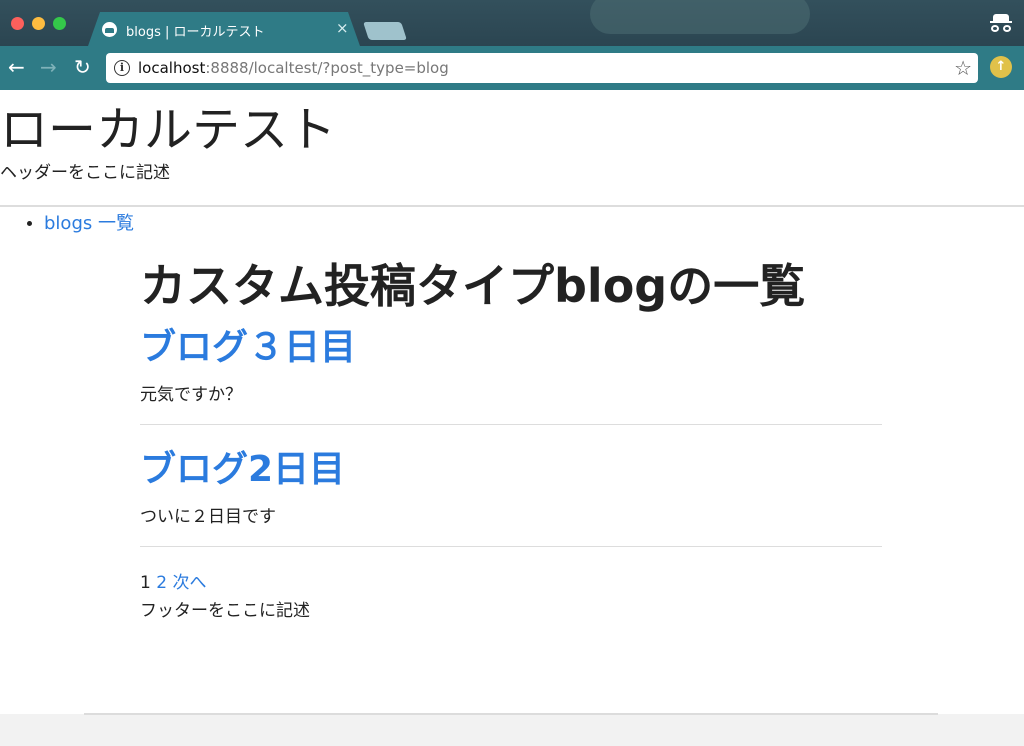 The height and width of the screenshot is (746, 1024). I want to click on menu-link-blogs: blogs 一覧, so click(89, 223).